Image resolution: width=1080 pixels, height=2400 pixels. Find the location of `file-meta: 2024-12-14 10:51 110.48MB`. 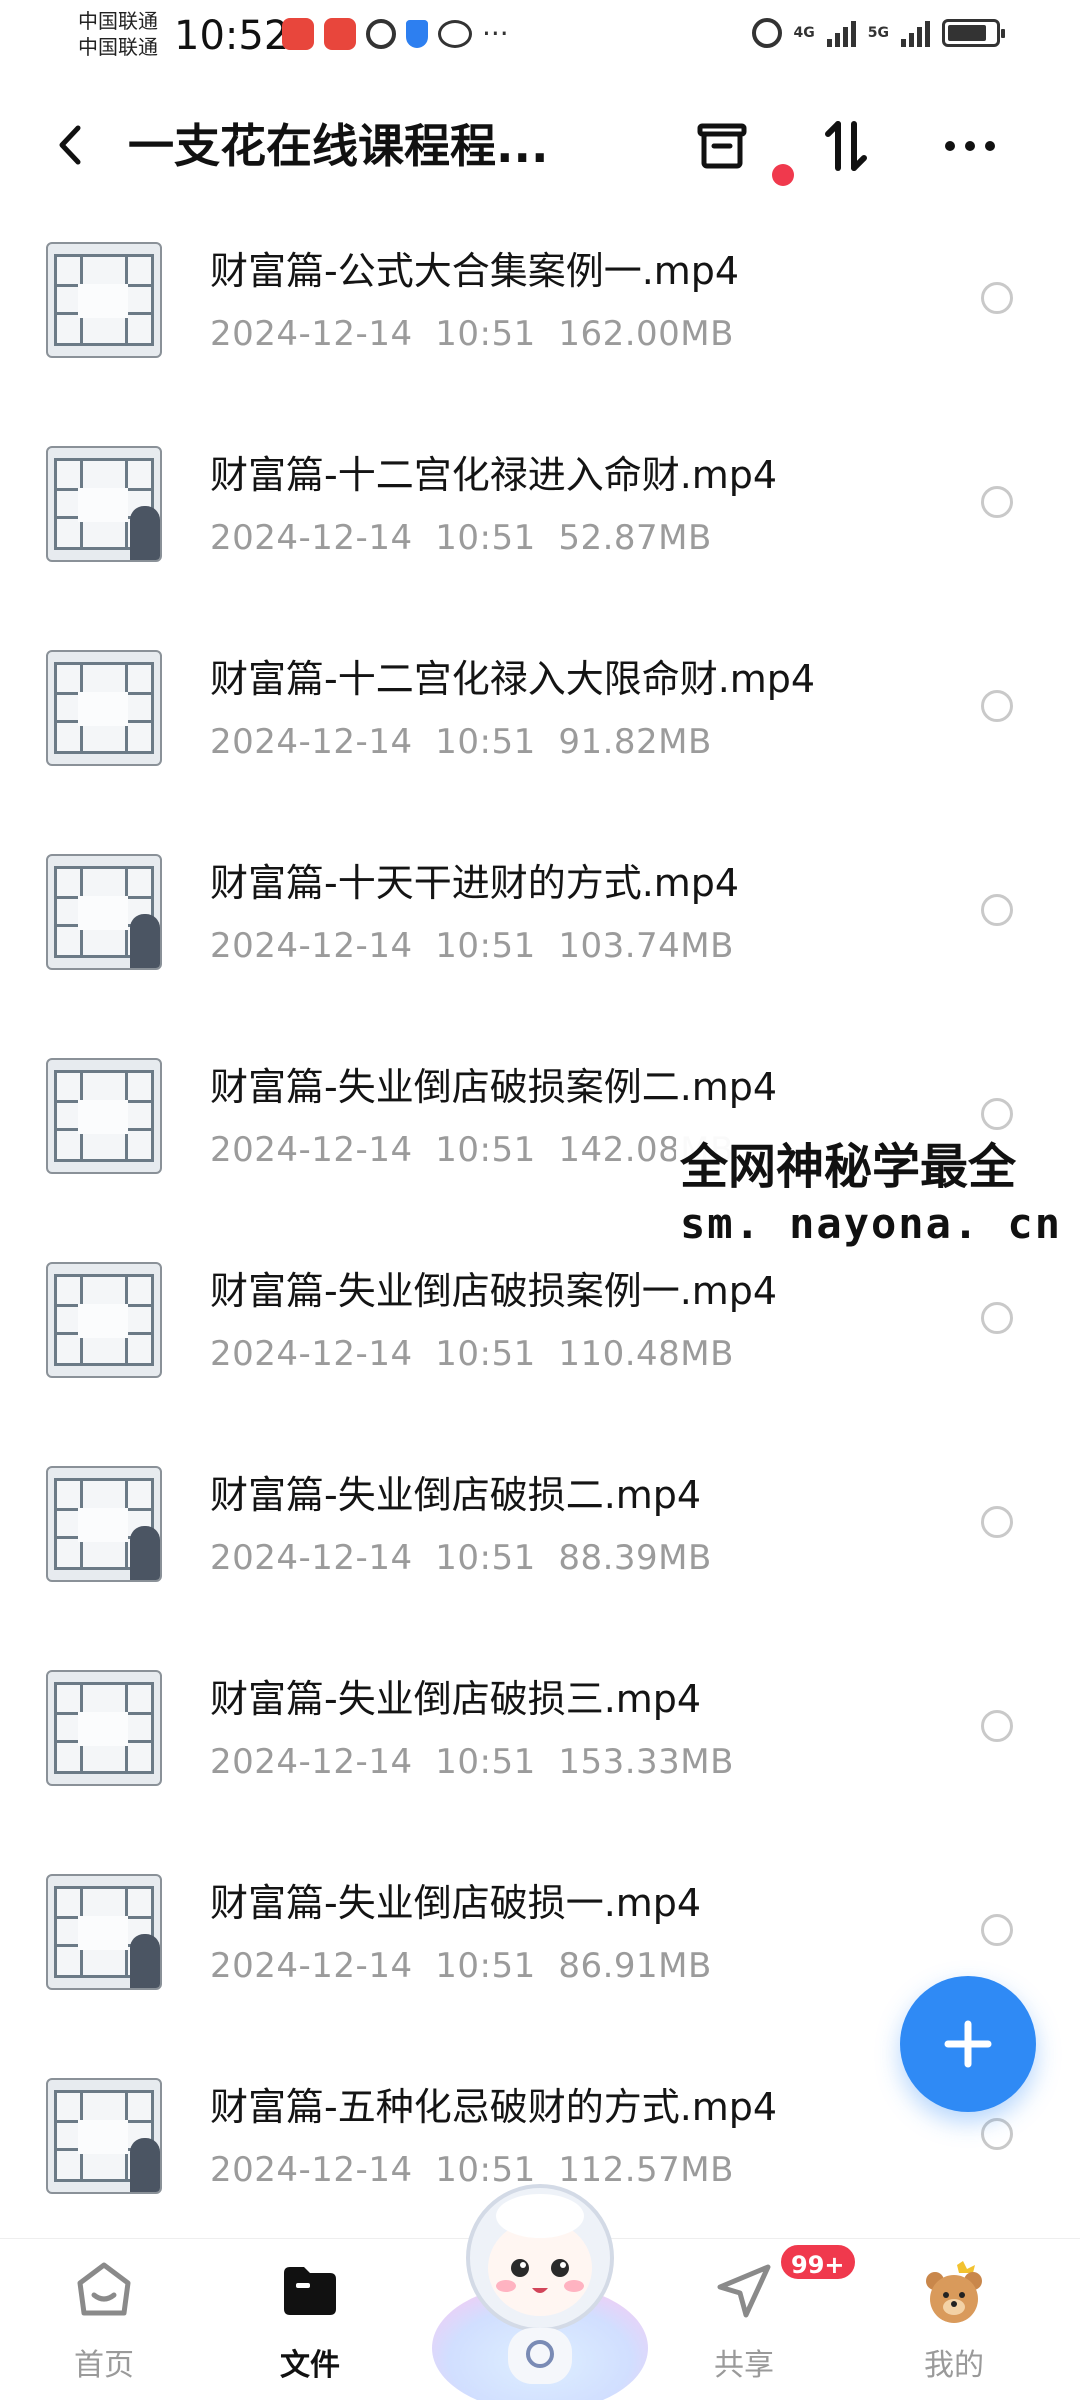

file-meta: 2024-12-14 10:51 110.48MB is located at coordinates (472, 1354).